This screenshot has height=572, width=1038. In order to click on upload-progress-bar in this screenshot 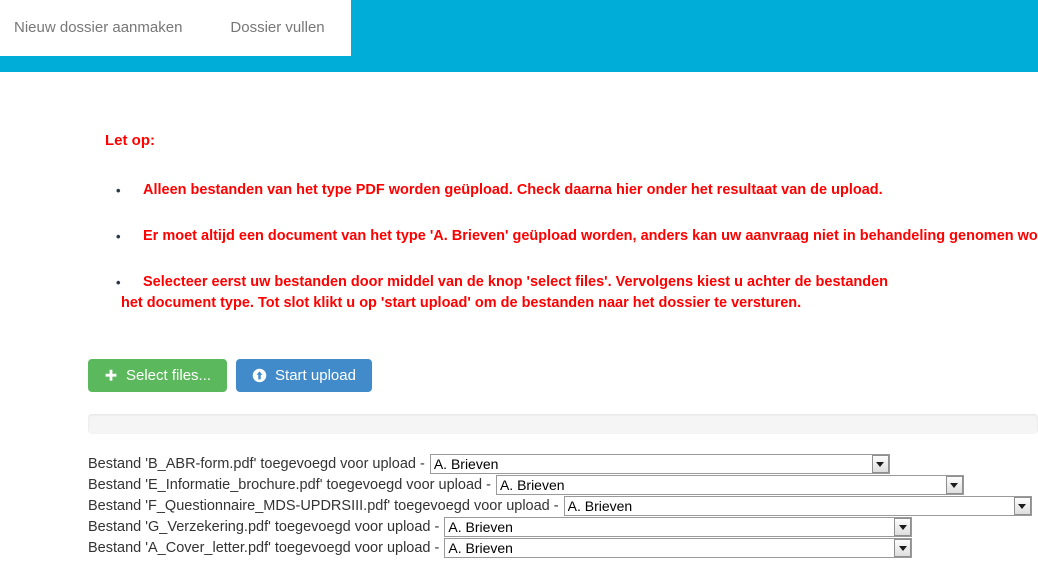, I will do `click(563, 424)`.